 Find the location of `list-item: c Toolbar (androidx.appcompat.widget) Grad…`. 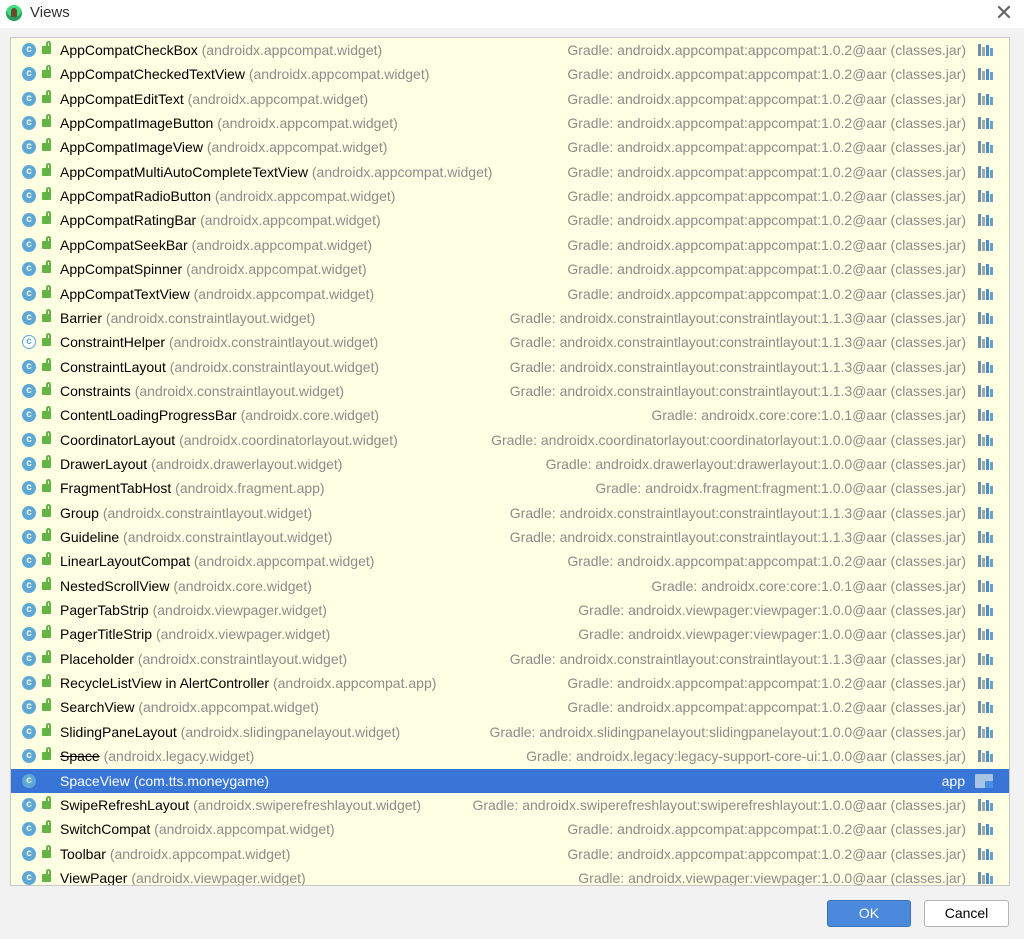

list-item: c Toolbar (androidx.appcompat.widget) Grad… is located at coordinates (503, 854).